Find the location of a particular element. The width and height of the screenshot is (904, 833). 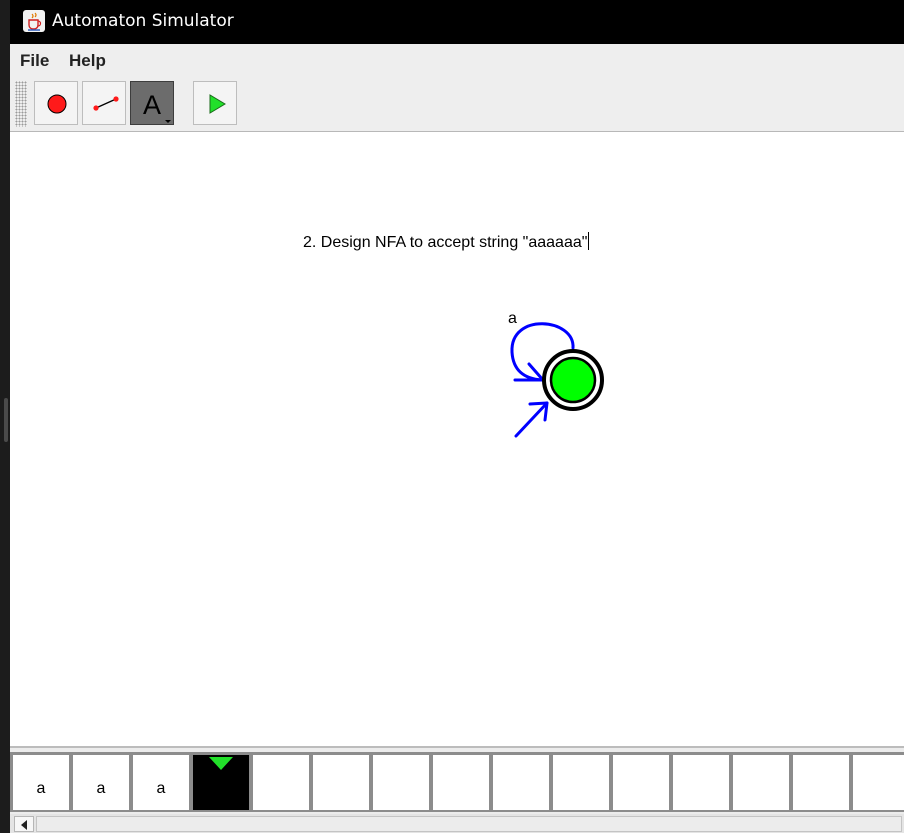

text-tool-glyph: A is located at coordinates (152, 105).